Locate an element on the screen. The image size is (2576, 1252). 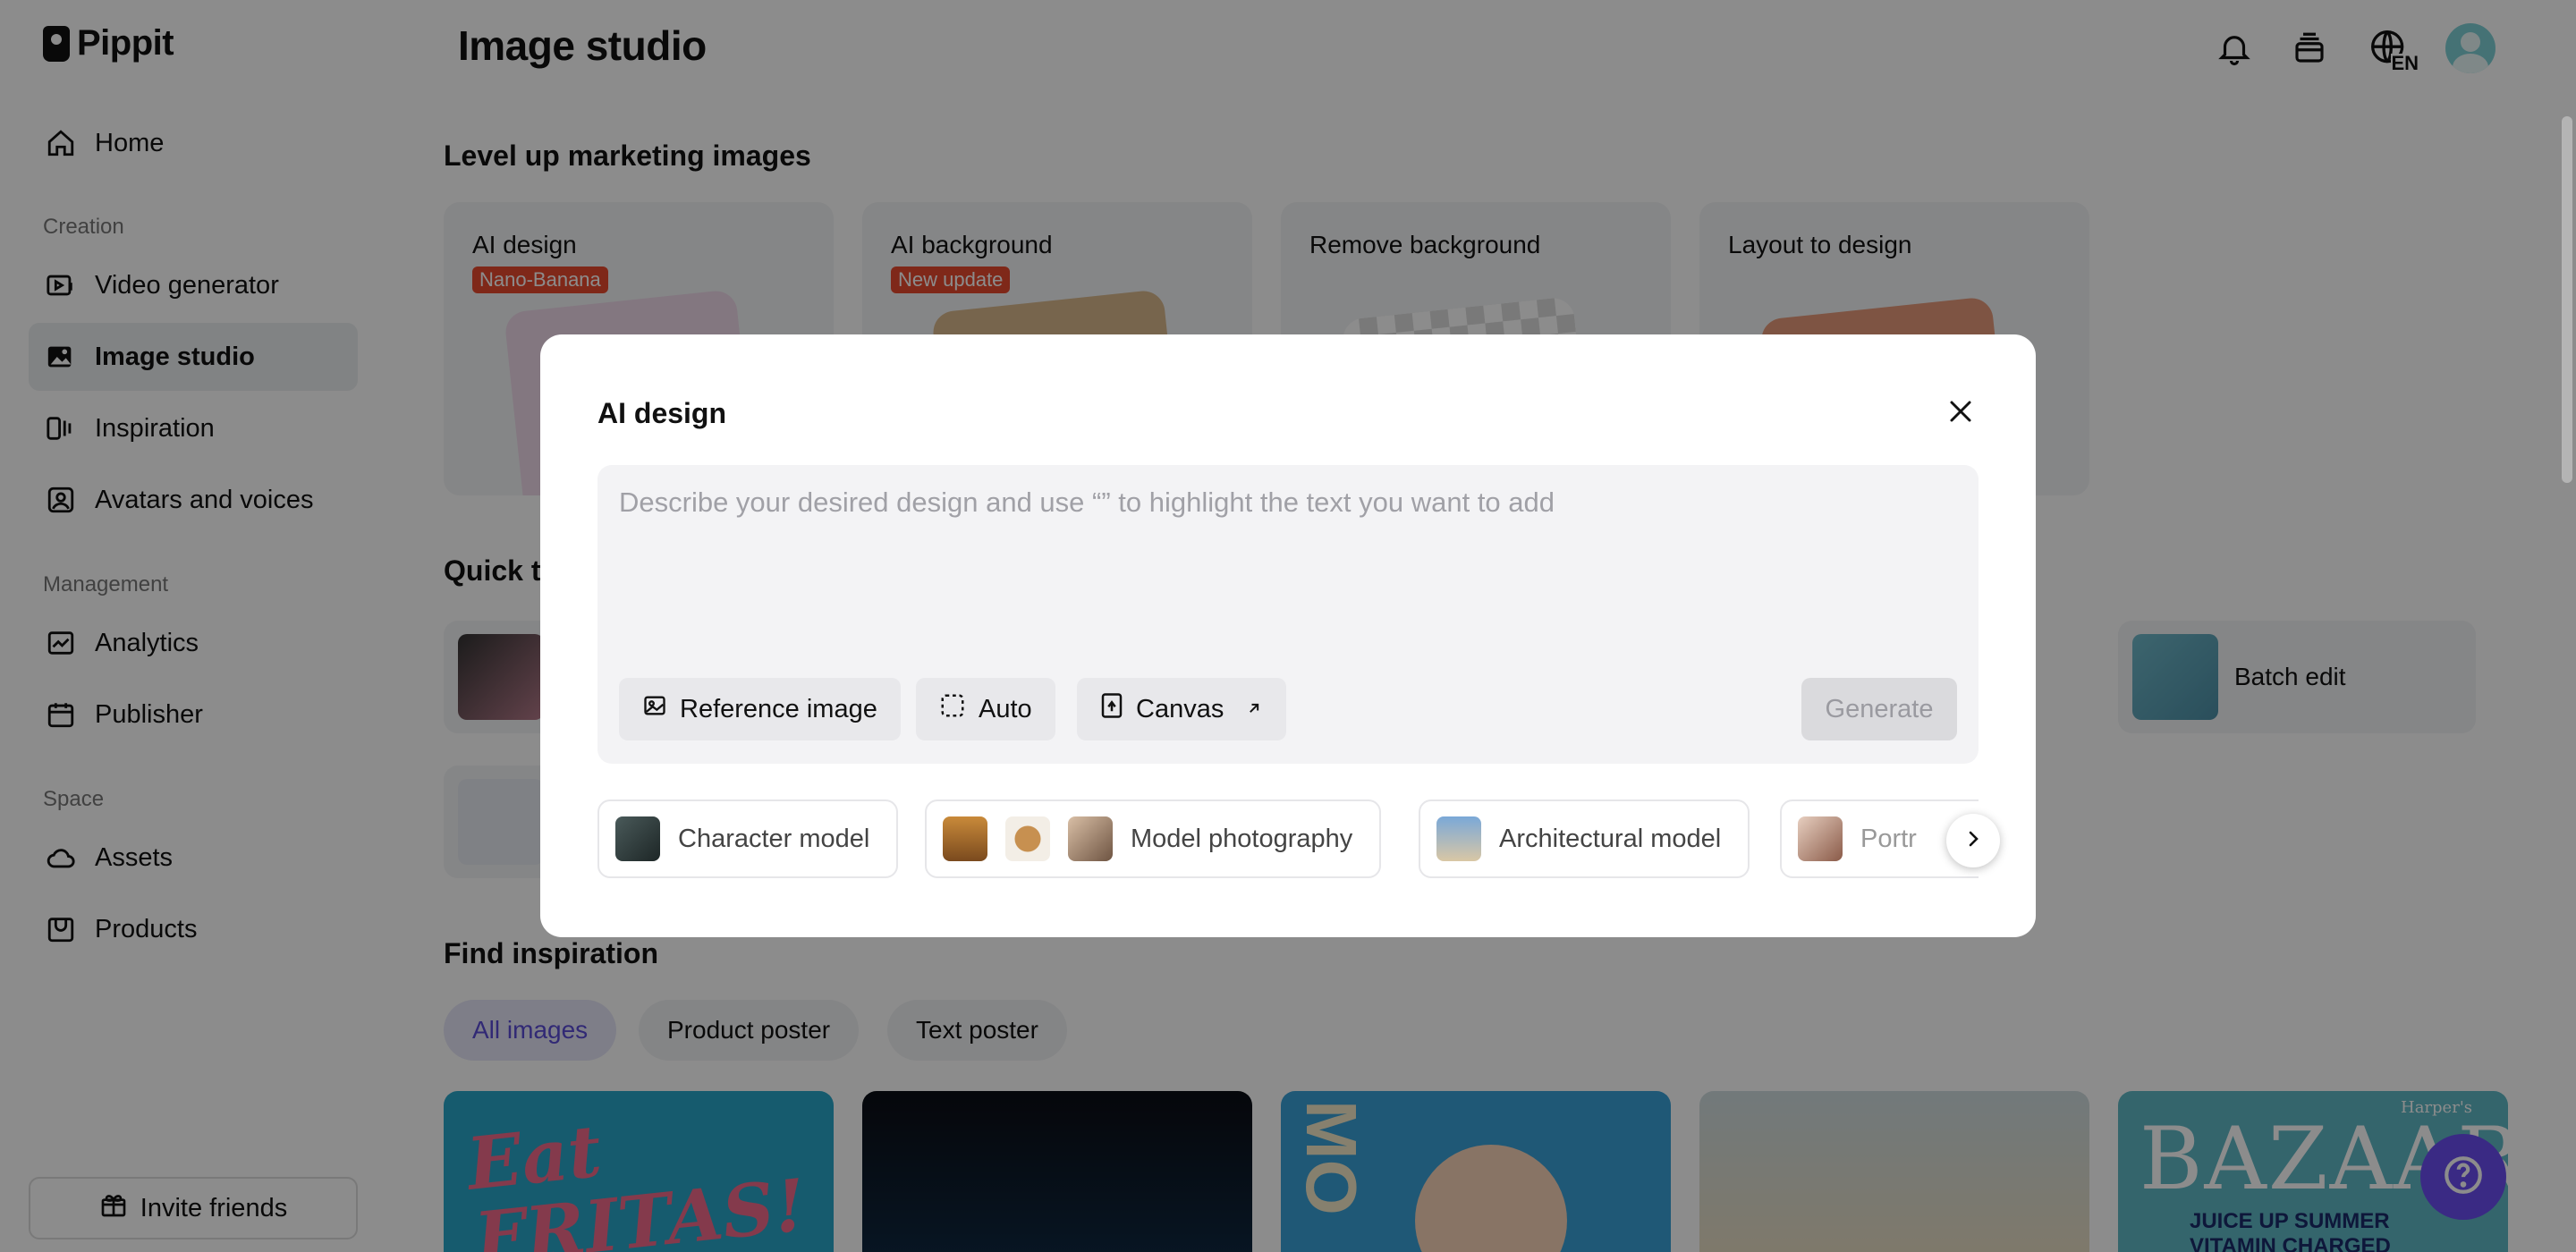
template-chip-model-photography: Model photography is located at coordinates (1153, 839).